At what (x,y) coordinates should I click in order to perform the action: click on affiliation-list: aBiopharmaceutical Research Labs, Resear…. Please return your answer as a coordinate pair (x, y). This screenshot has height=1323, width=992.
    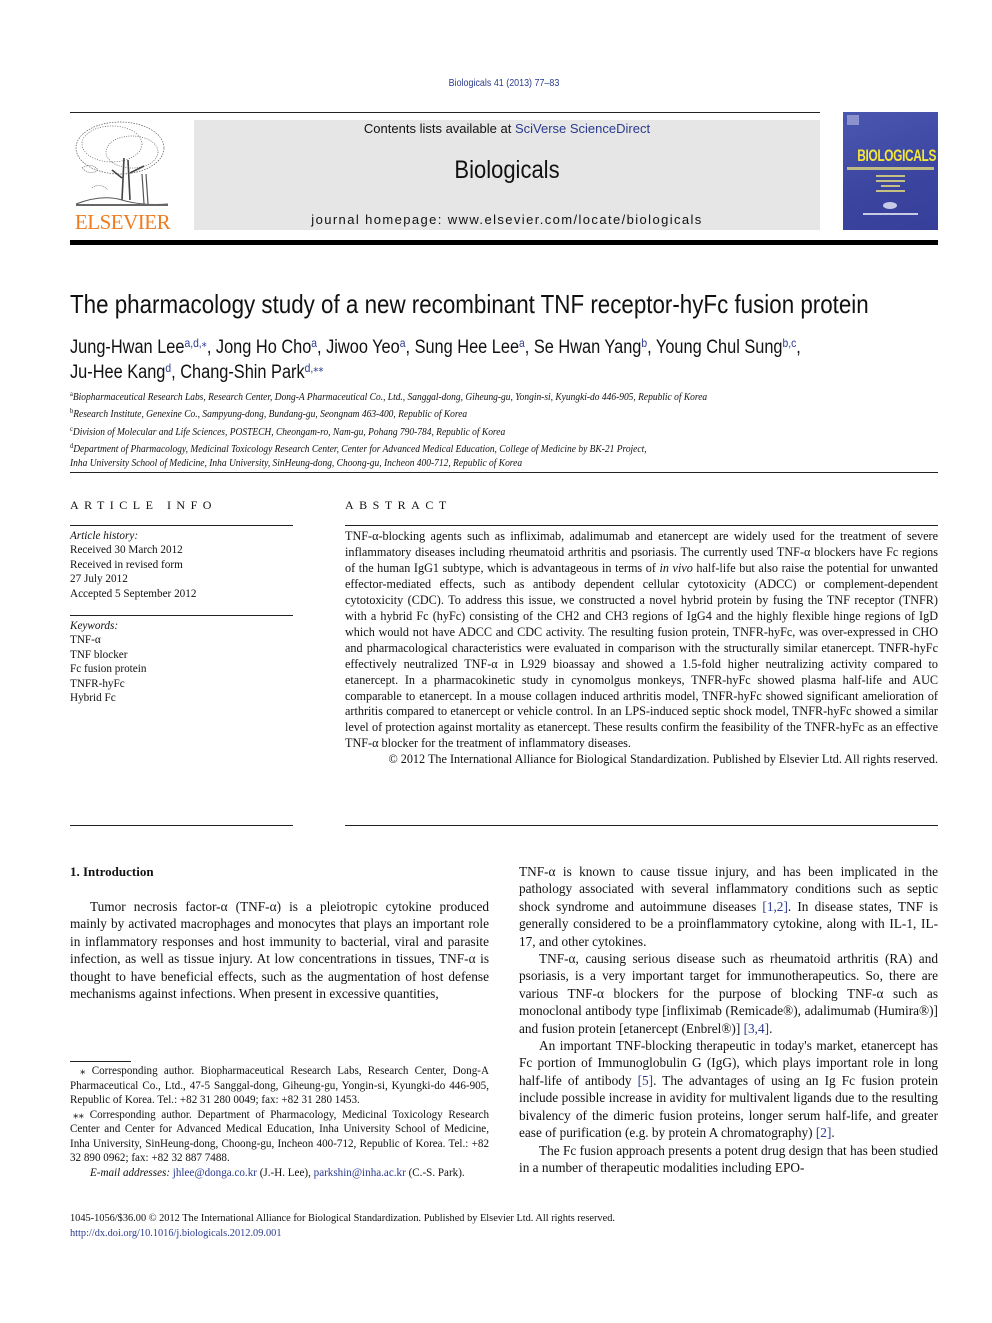
    Looking at the image, I should click on (500, 428).